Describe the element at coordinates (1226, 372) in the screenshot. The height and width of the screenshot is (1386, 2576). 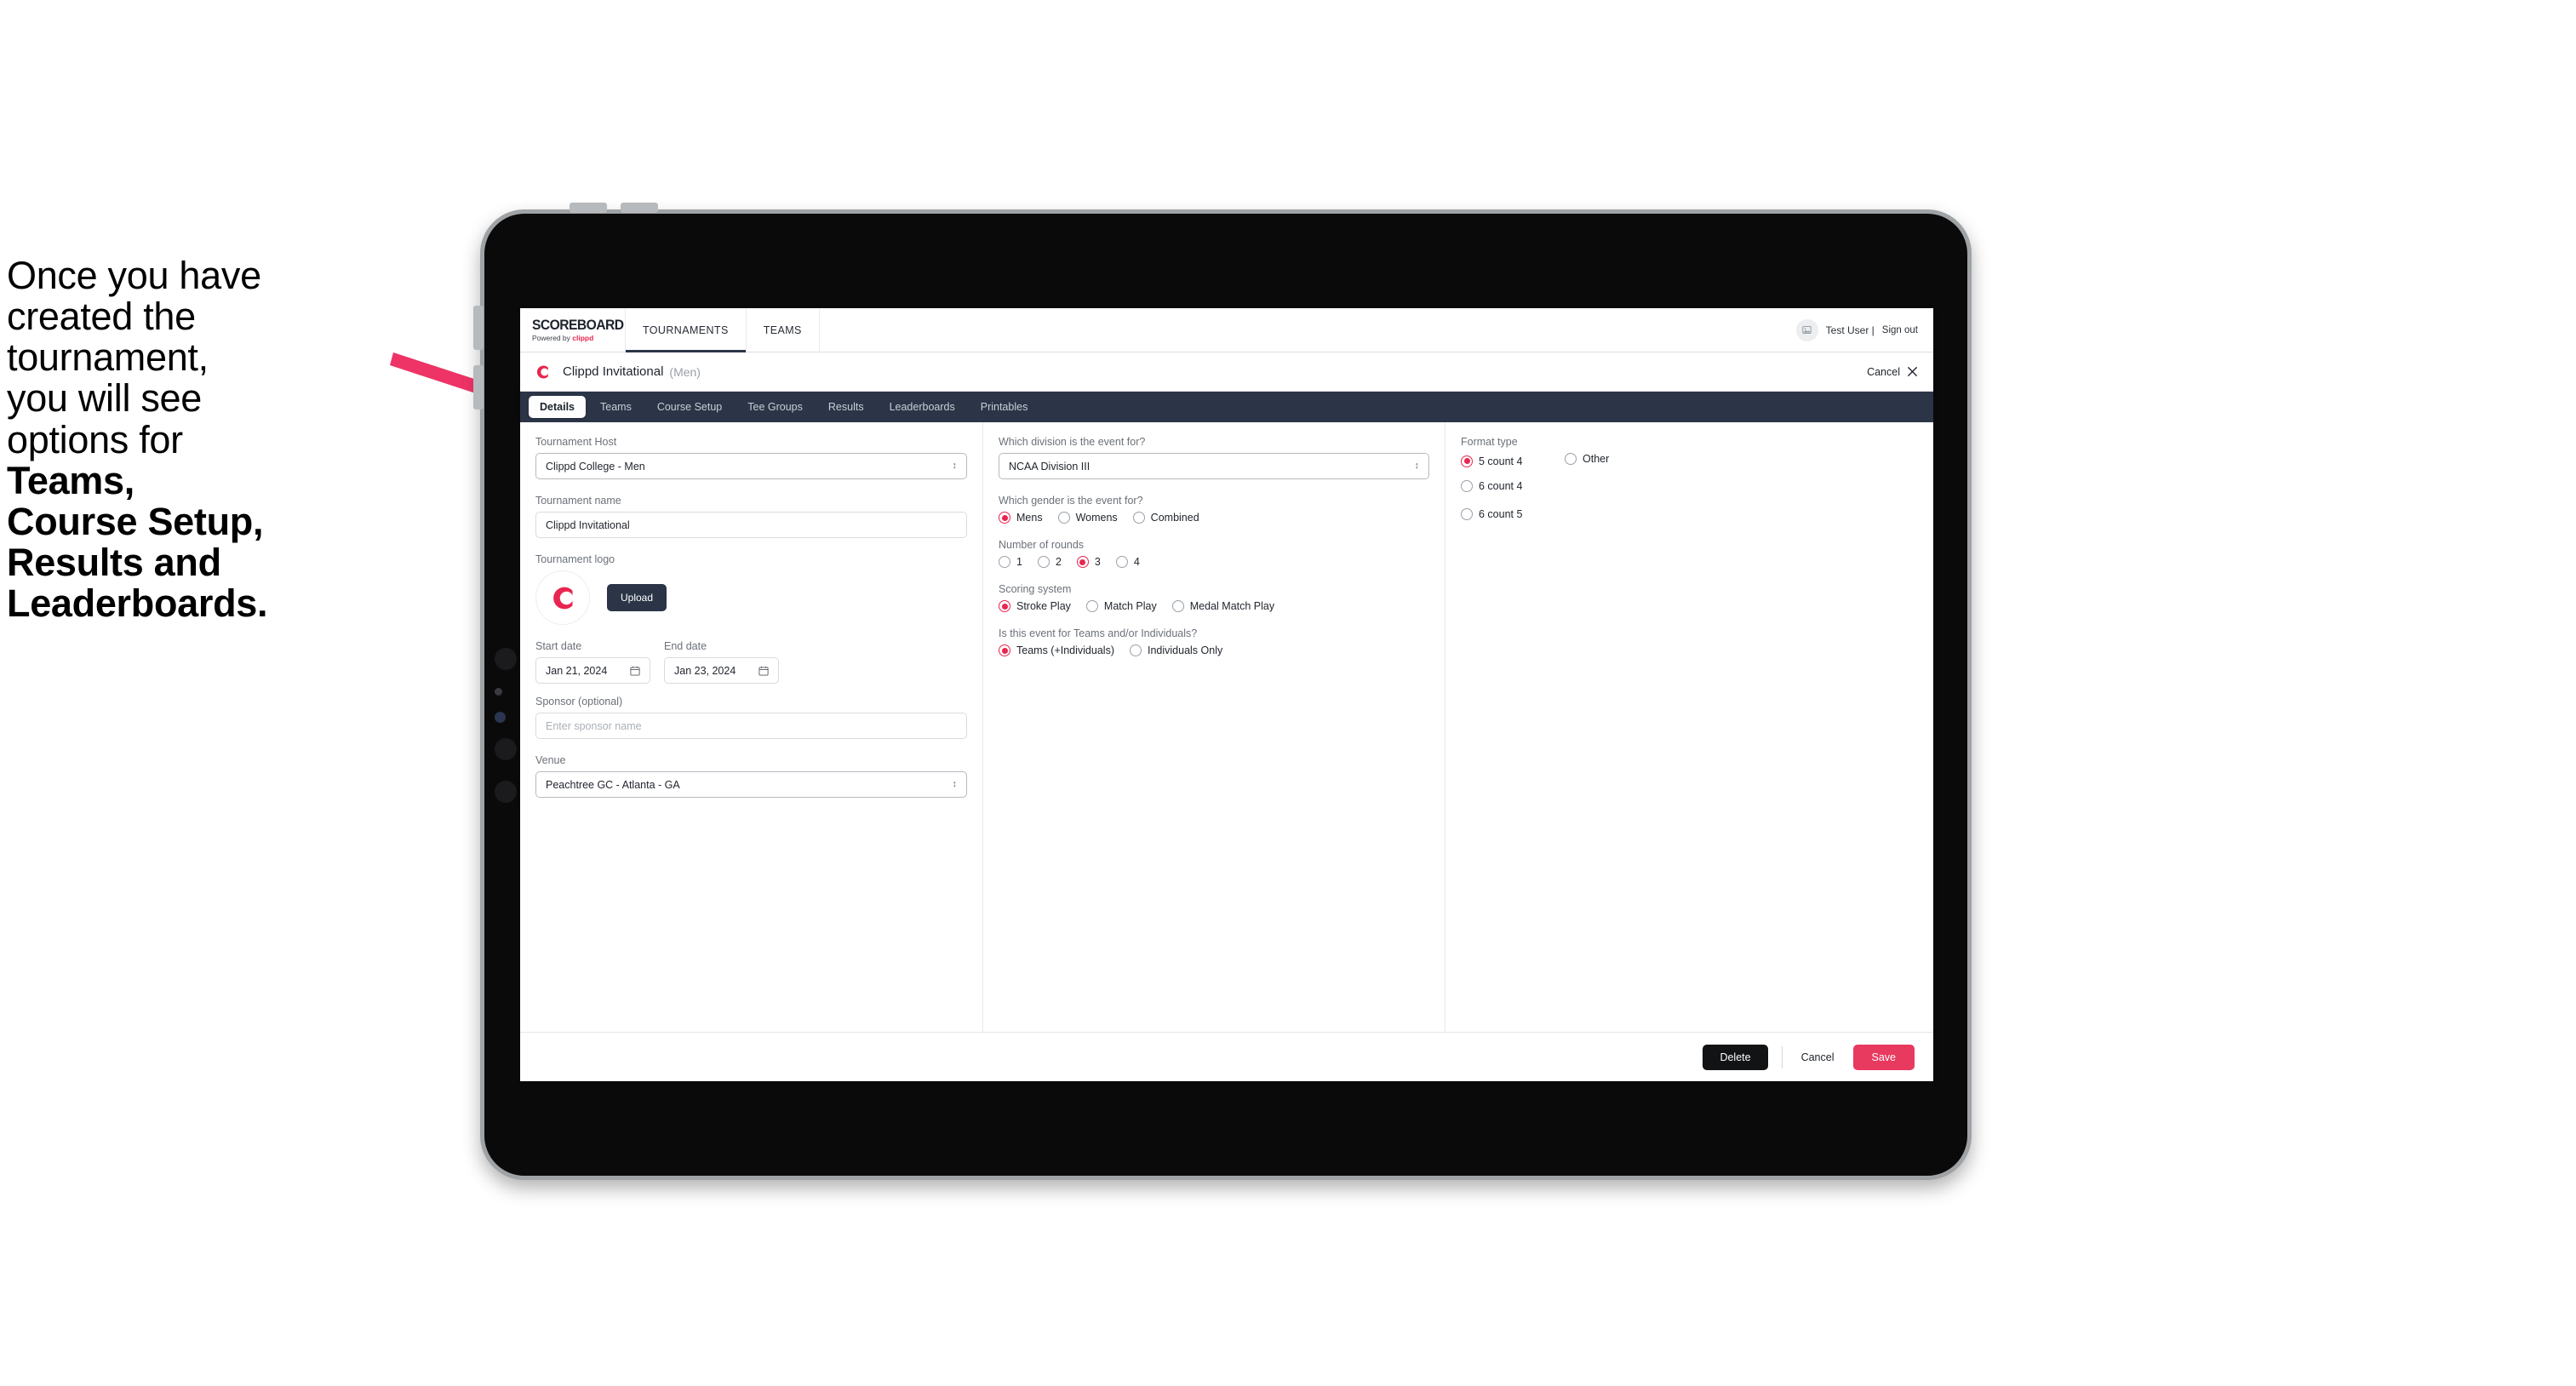
I see `tournament-title-bar: Clippd Invitational (Men) Cancel` at that location.